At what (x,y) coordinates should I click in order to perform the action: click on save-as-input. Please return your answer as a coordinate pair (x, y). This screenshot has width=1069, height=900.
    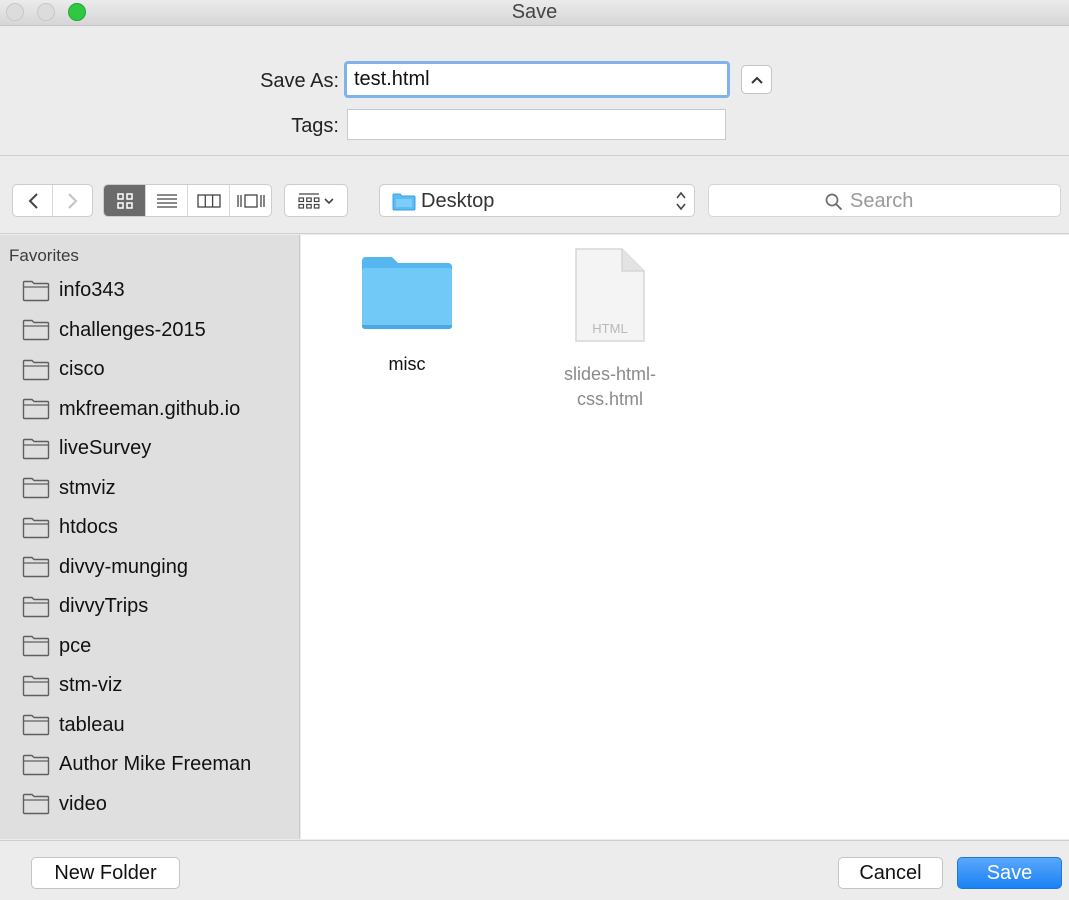
    Looking at the image, I should click on (537, 79).